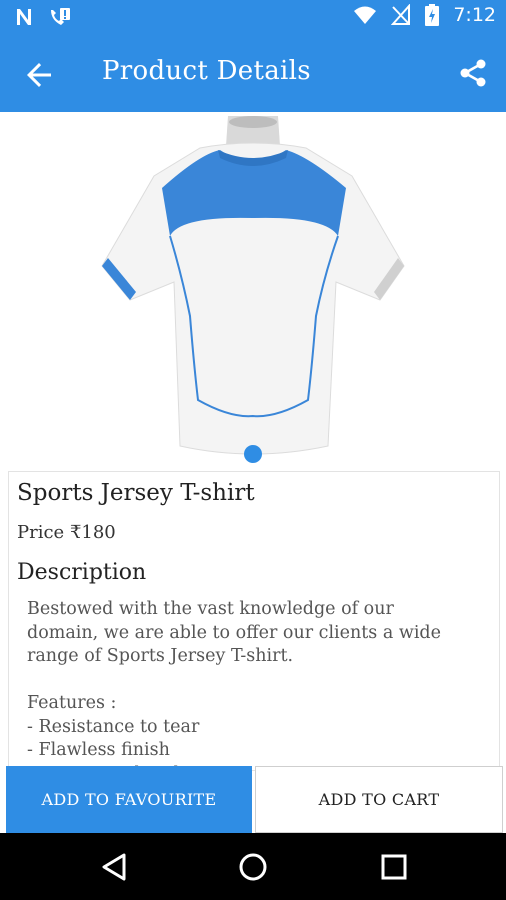 This screenshot has width=506, height=900. Describe the element at coordinates (401, 14) in the screenshot. I see `no-signal-icon` at that location.